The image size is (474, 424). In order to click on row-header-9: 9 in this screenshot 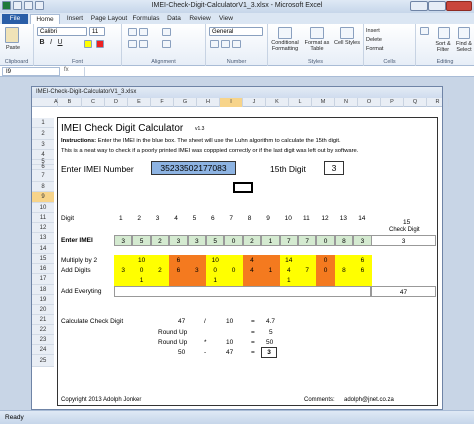, I will do `click(43, 197)`.